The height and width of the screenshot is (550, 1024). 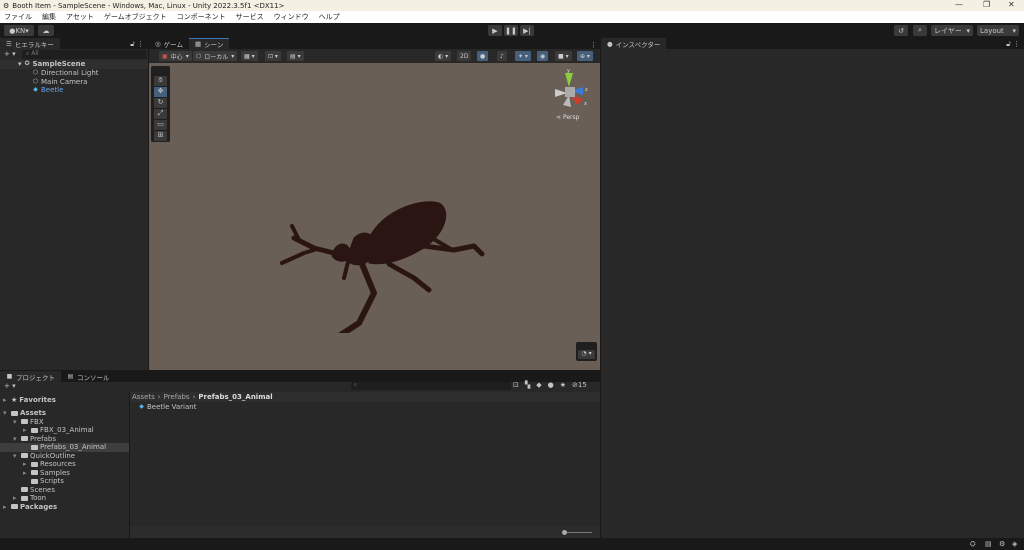 What do you see at coordinates (46, 30) in the screenshot?
I see `cloud-icon: ☁` at bounding box center [46, 30].